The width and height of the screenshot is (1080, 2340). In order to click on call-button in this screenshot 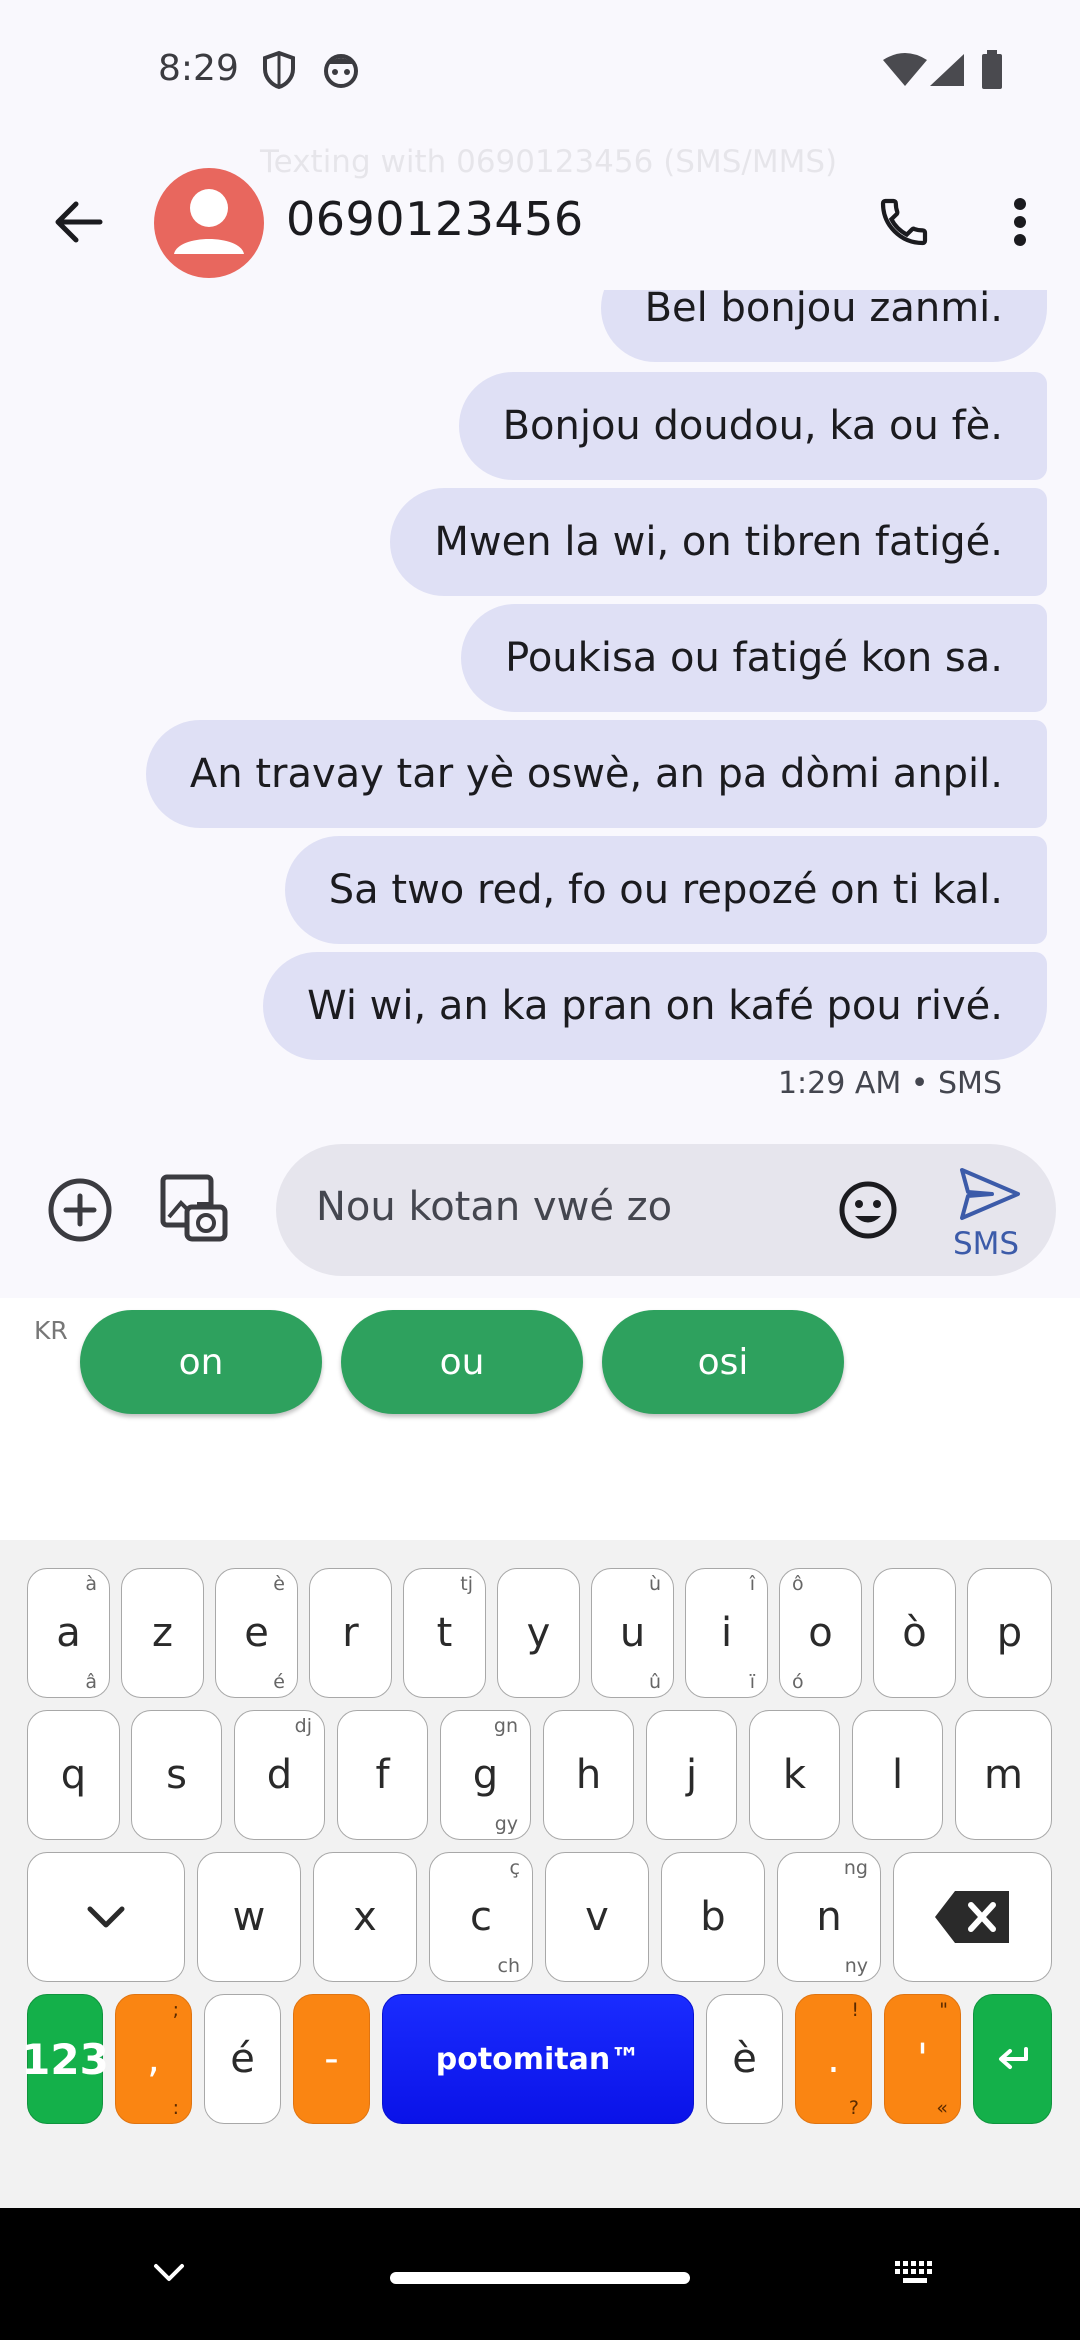, I will do `click(904, 222)`.